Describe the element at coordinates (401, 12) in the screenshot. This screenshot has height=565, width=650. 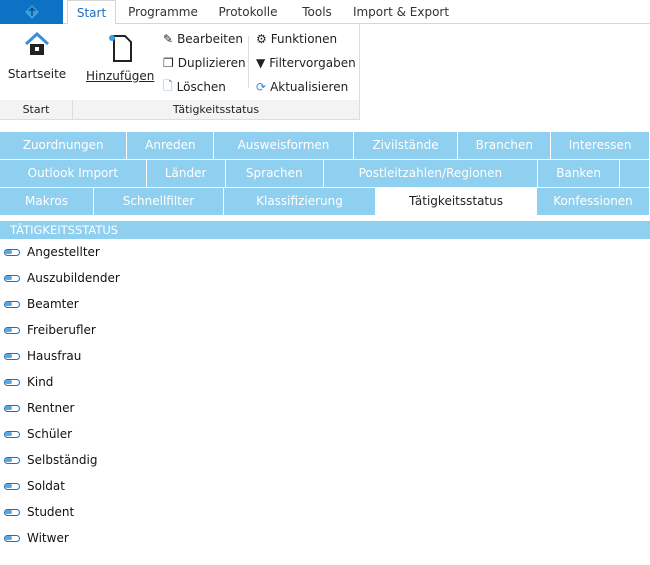
I see `ribbon-tab-import-export: Import & Export` at that location.